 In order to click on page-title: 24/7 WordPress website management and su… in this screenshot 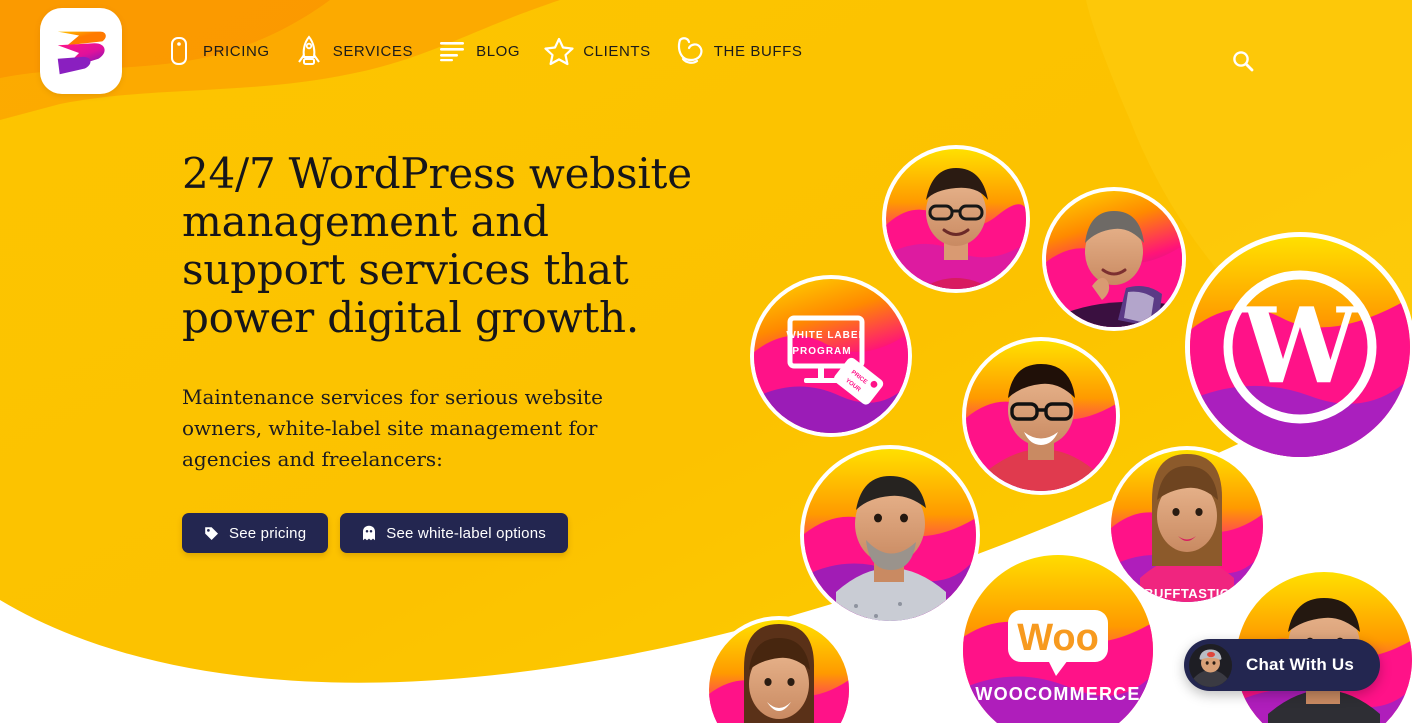, I will do `click(437, 245)`.